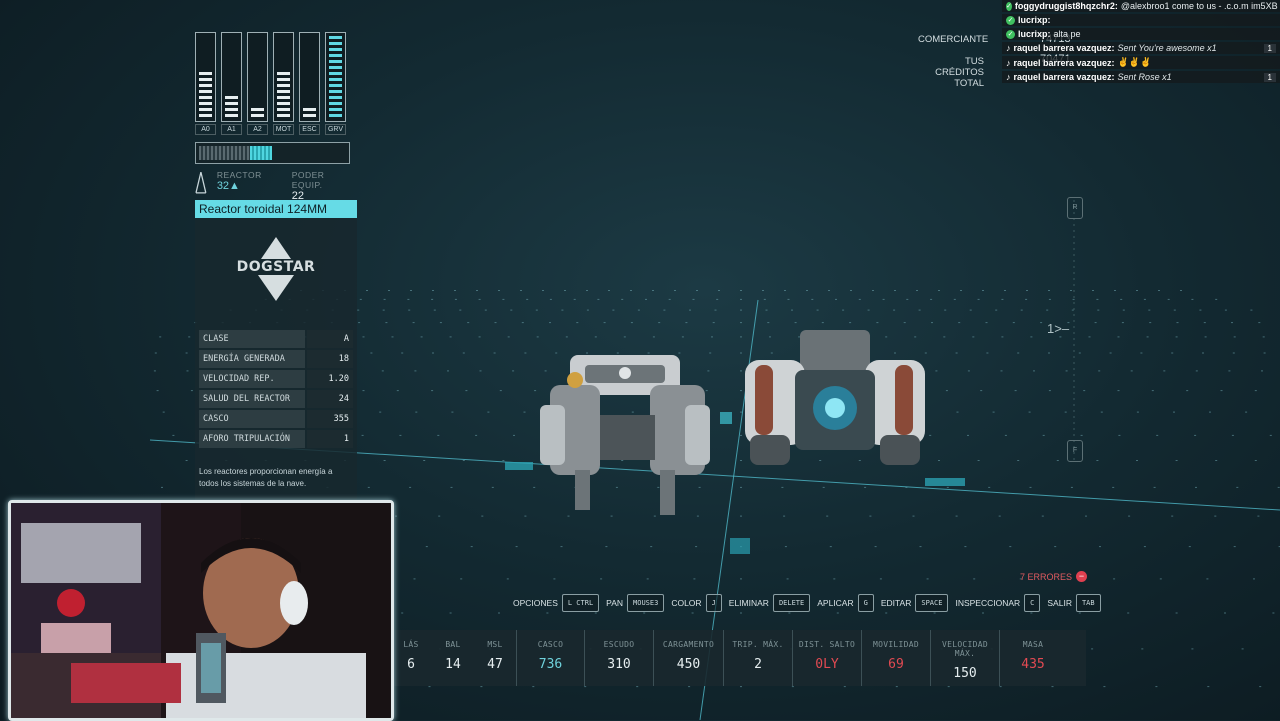 The image size is (1280, 721). I want to click on control-opciones: OPCIONES L CTRL, so click(556, 603).